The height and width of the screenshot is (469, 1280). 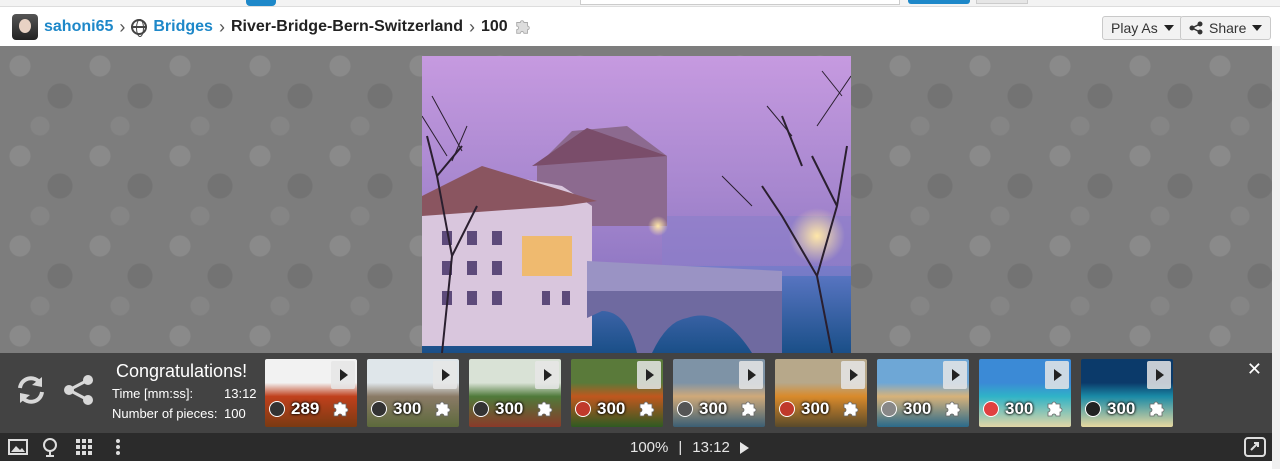 I want to click on secondary-header-button, so click(x=1002, y=2).